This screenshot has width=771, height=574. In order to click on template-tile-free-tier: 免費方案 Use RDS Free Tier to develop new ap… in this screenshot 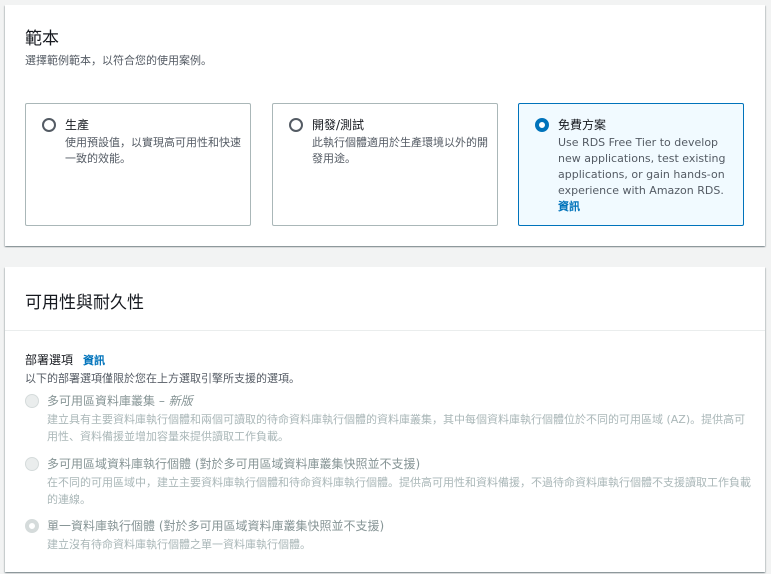, I will do `click(631, 164)`.